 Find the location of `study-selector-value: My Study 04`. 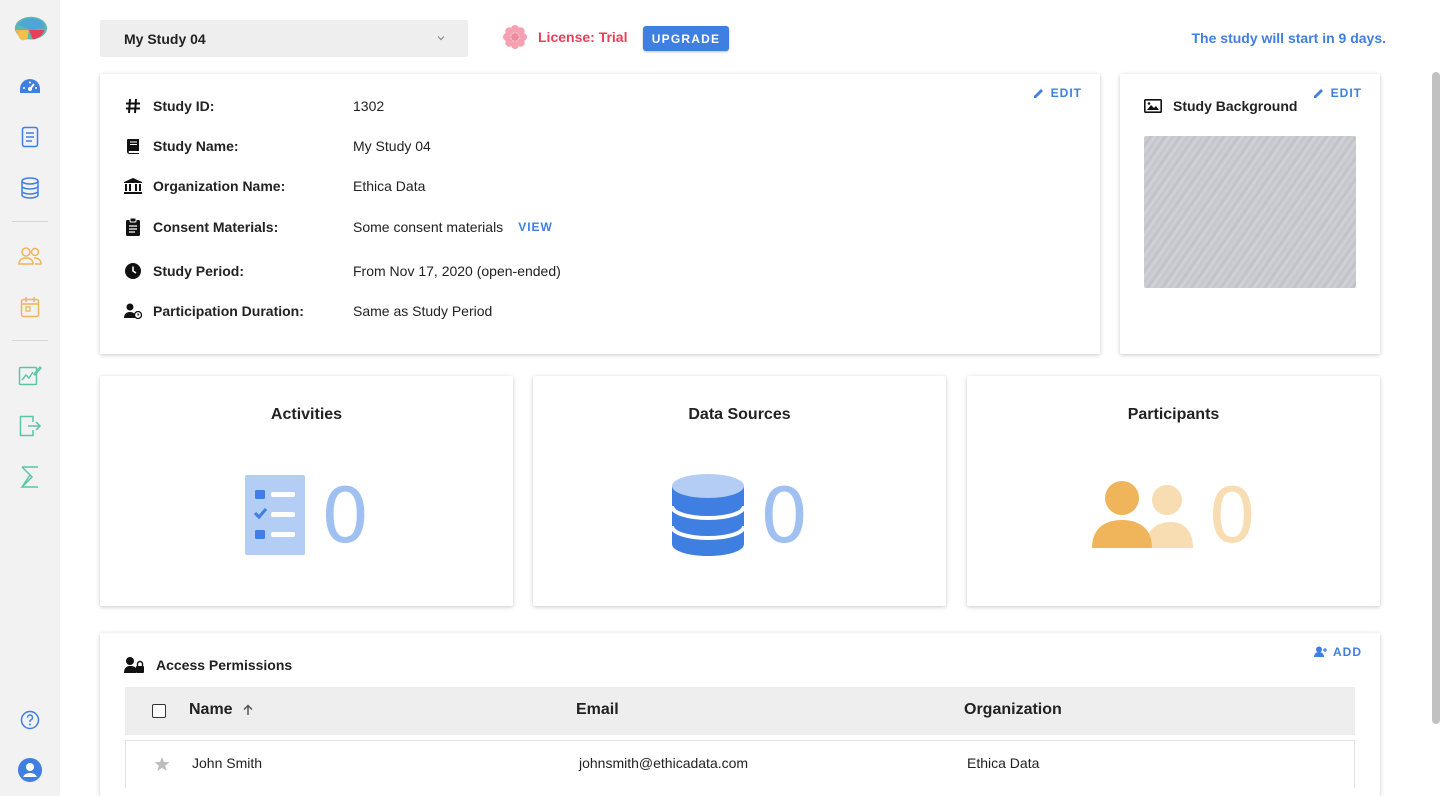

study-selector-value: My Study 04 is located at coordinates (165, 38).